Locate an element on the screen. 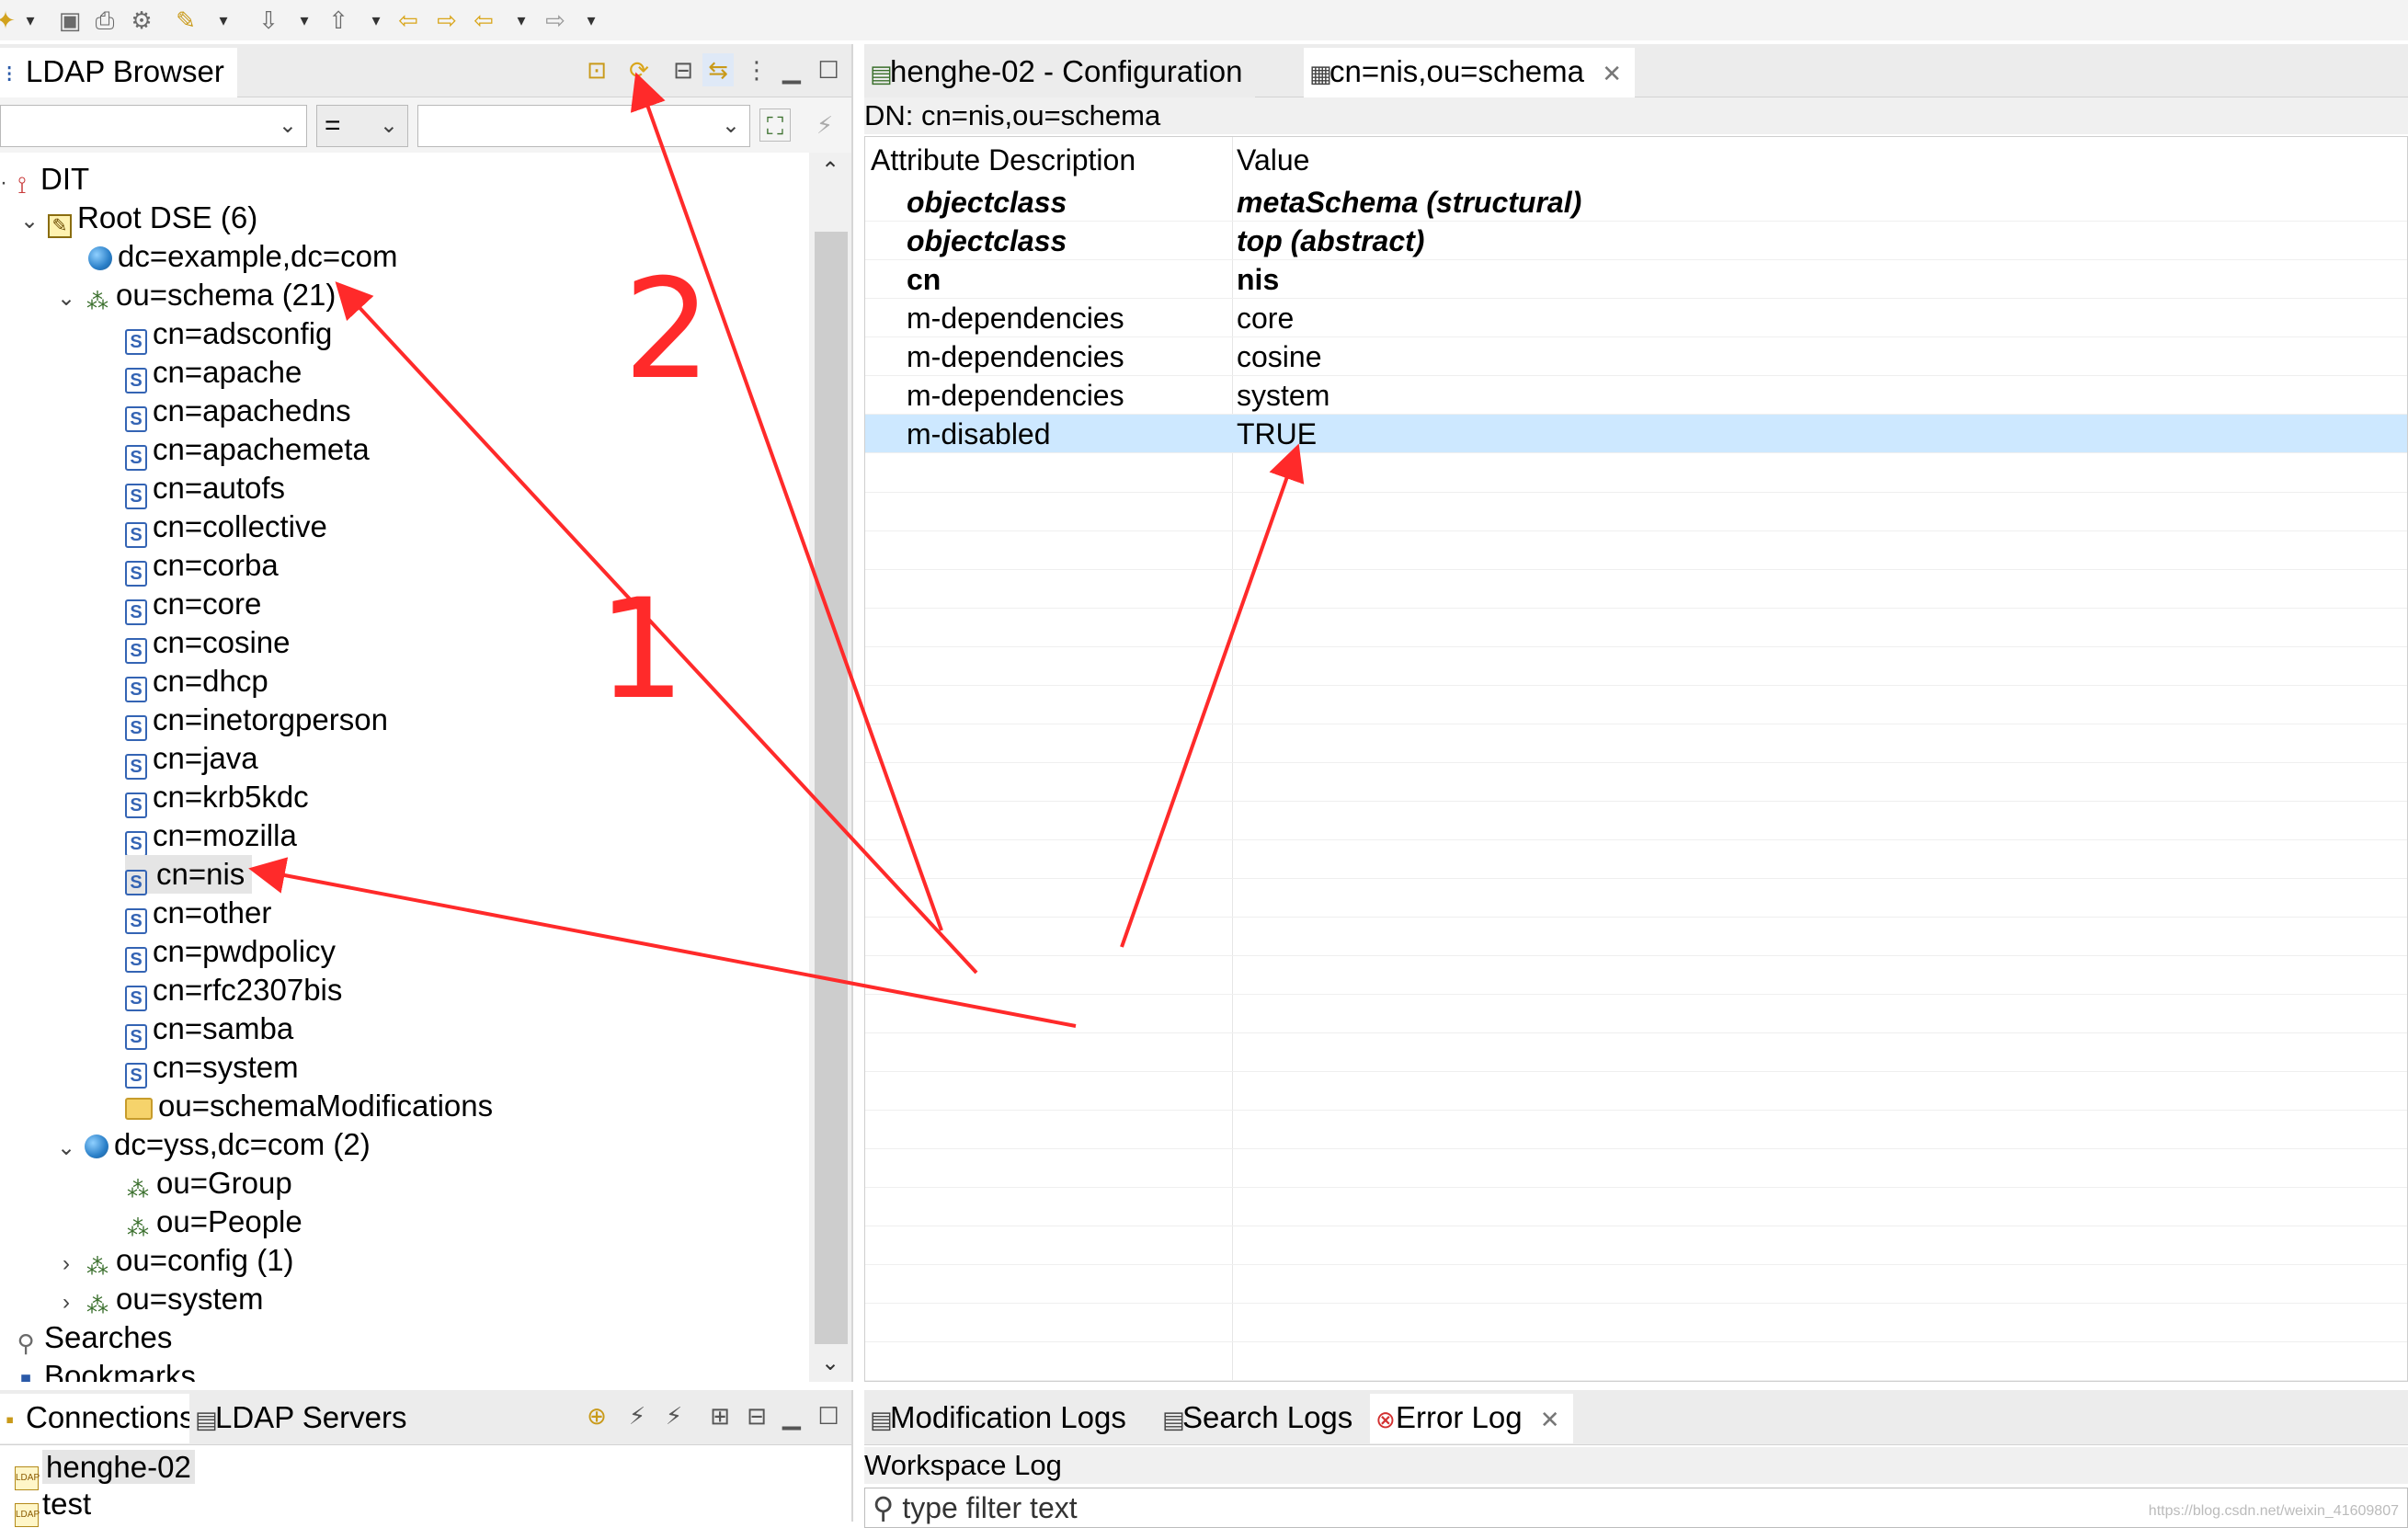 The width and height of the screenshot is (2408, 1528). tab-error-log: ⊗Error Log ✕ is located at coordinates (1471, 1418).